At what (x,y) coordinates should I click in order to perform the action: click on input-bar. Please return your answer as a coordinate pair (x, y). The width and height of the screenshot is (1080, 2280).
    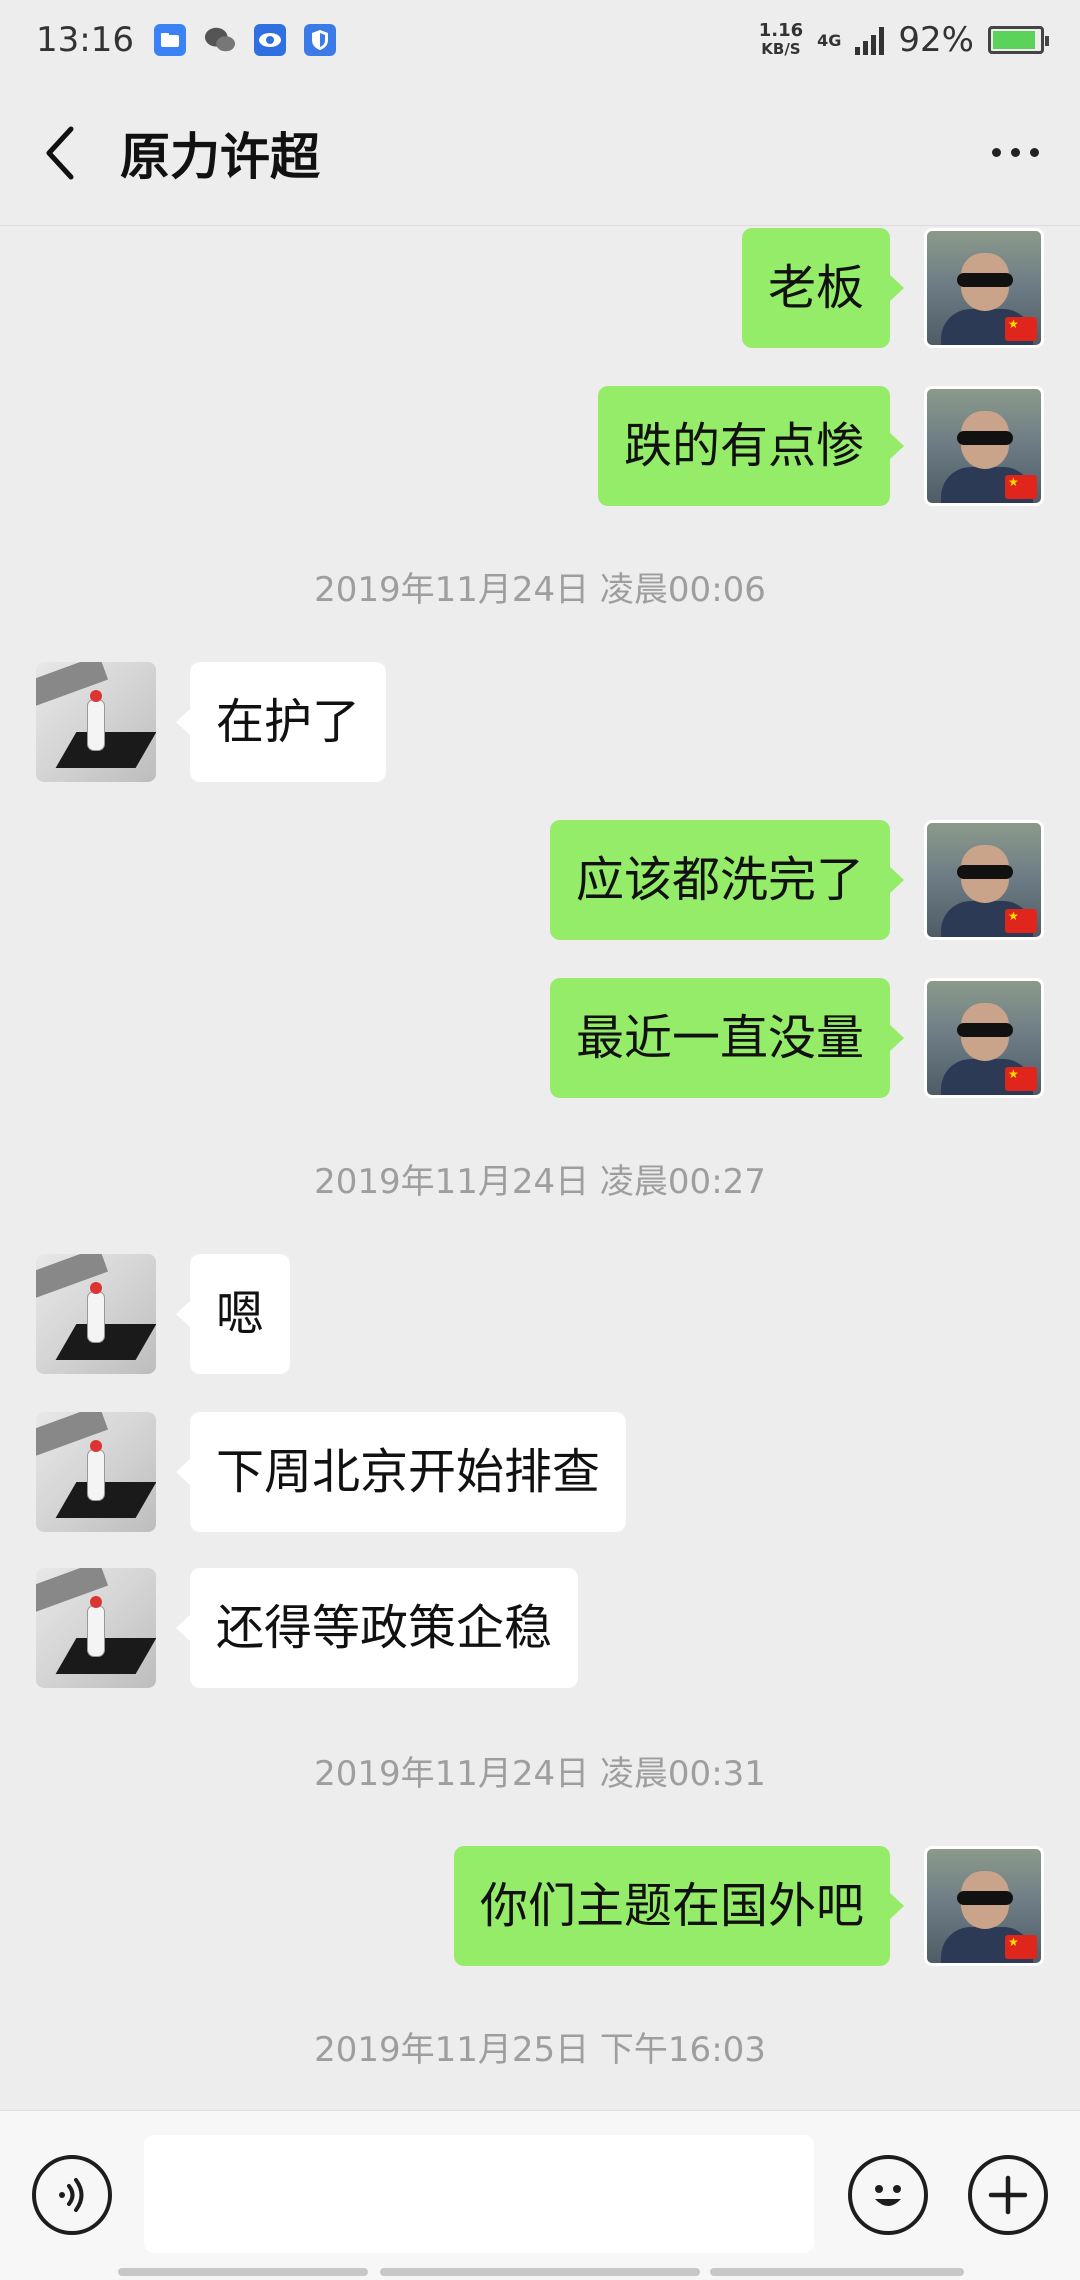
    Looking at the image, I should click on (540, 2195).